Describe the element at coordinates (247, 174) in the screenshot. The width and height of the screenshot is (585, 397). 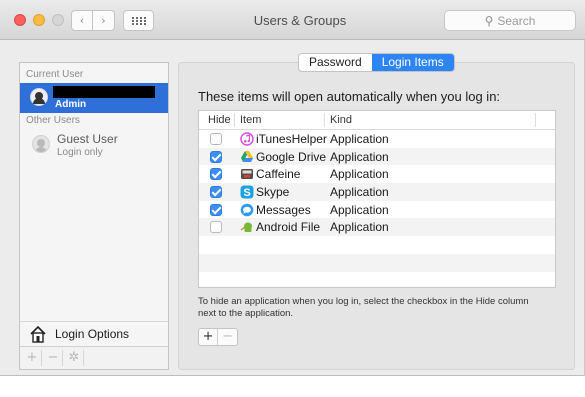
I see `caffeine-icon` at that location.